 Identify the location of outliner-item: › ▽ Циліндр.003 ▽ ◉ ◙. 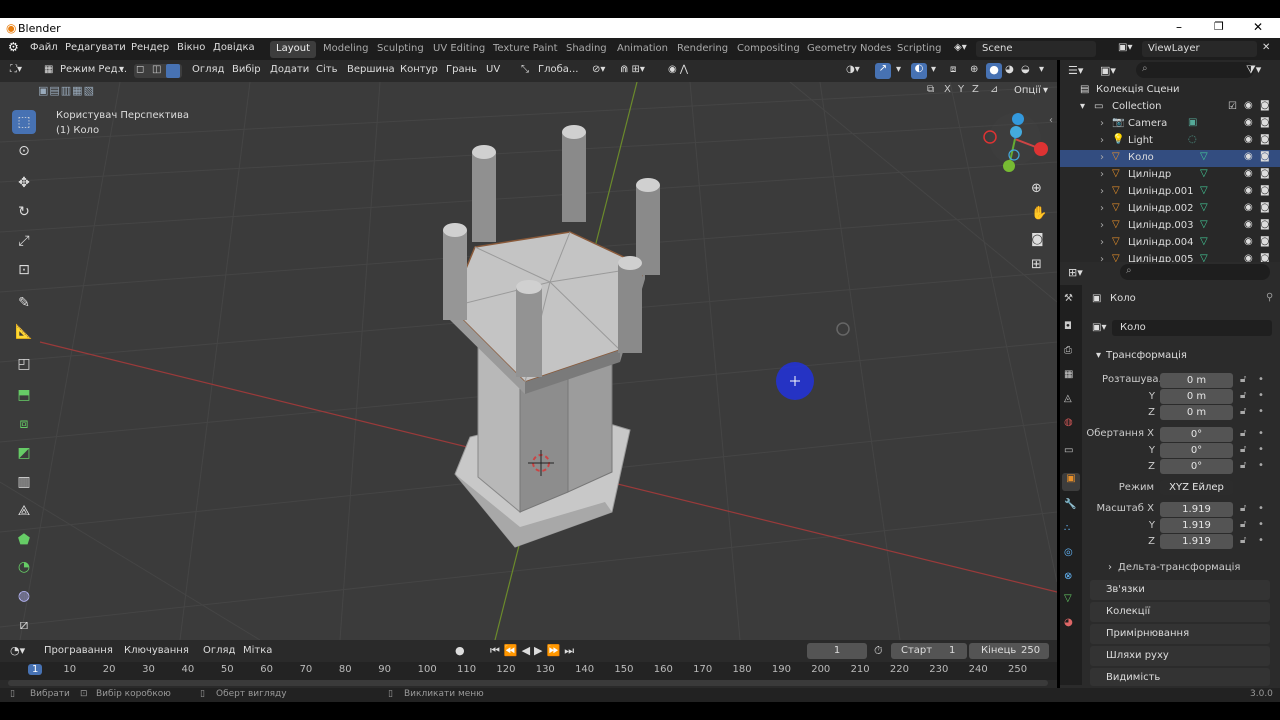
(1170, 226).